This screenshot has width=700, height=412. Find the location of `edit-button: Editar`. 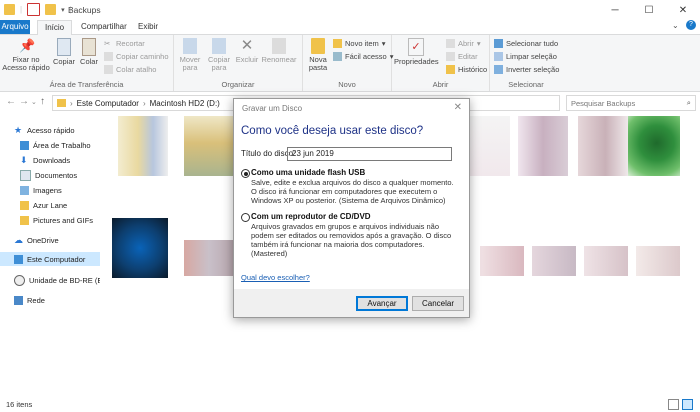

edit-button: Editar is located at coordinates (462, 56).